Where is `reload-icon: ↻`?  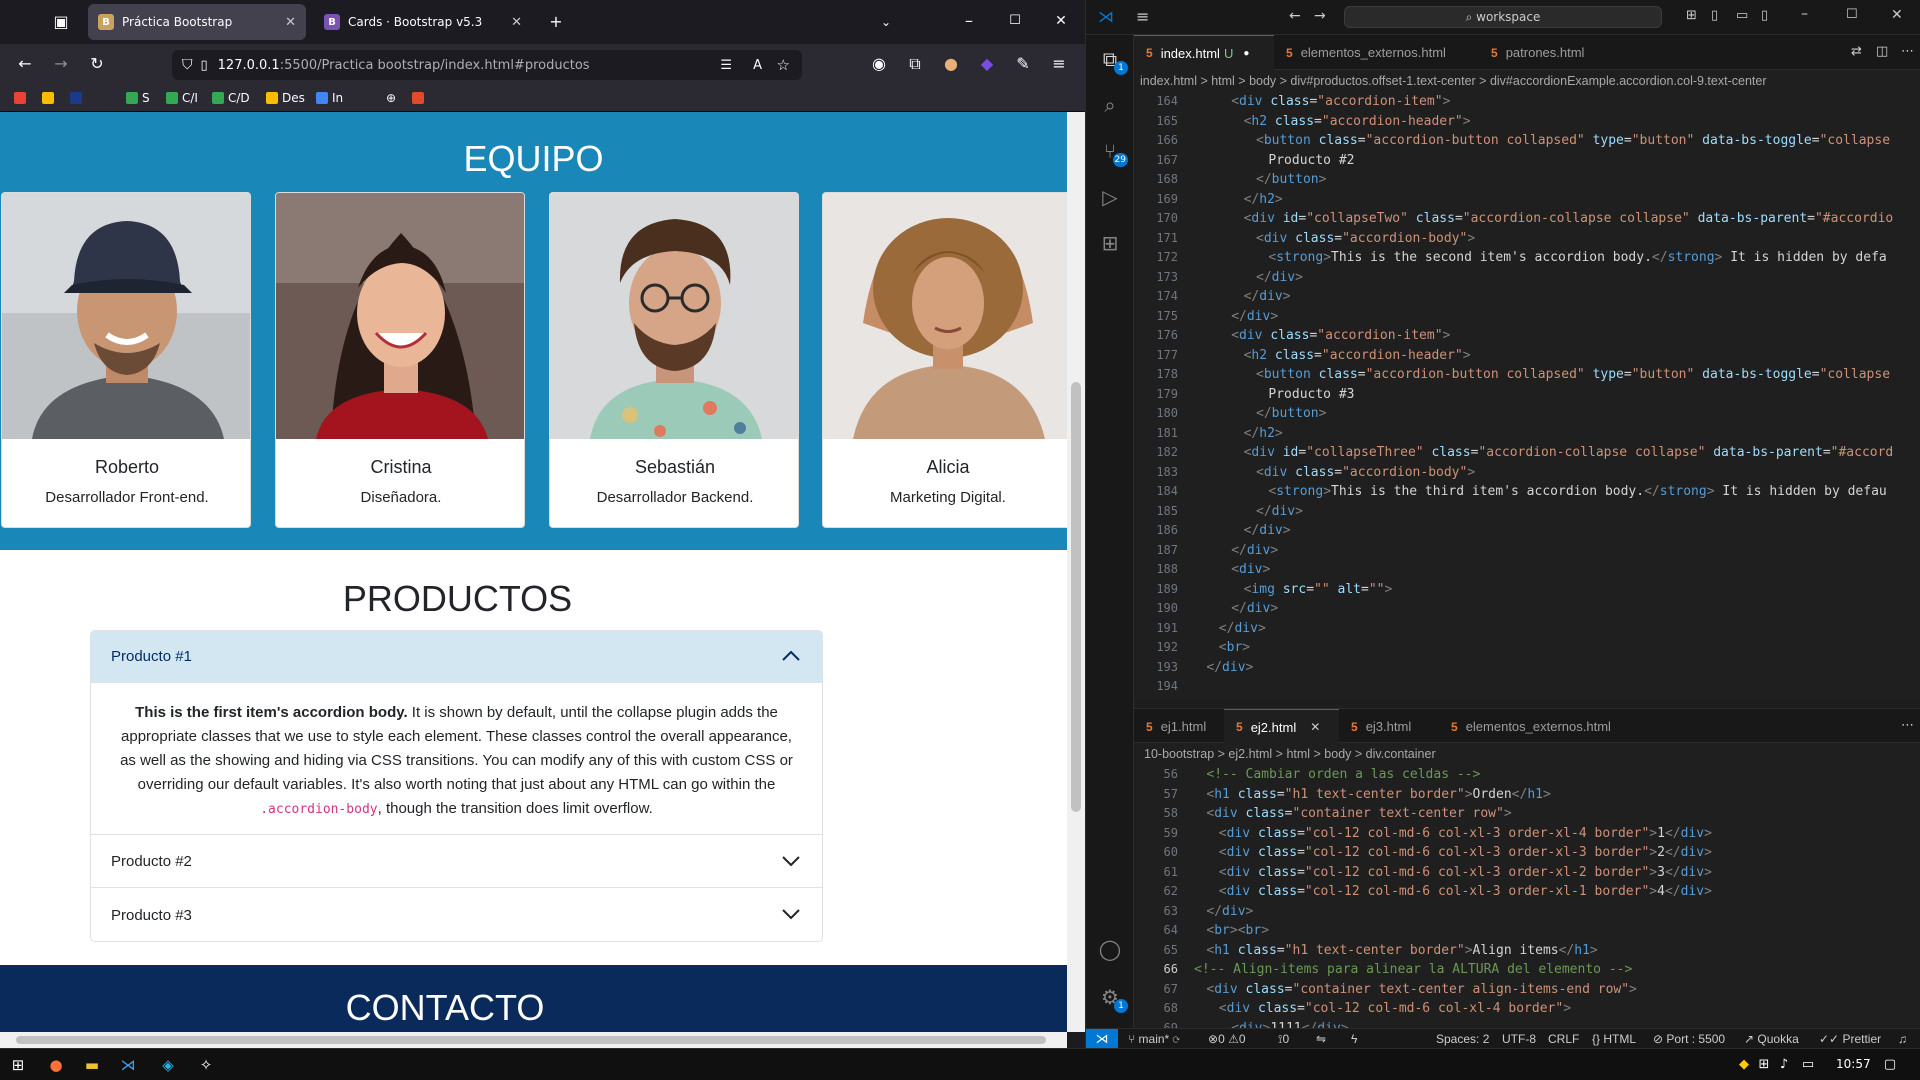
reload-icon: ↻ is located at coordinates (97, 64).